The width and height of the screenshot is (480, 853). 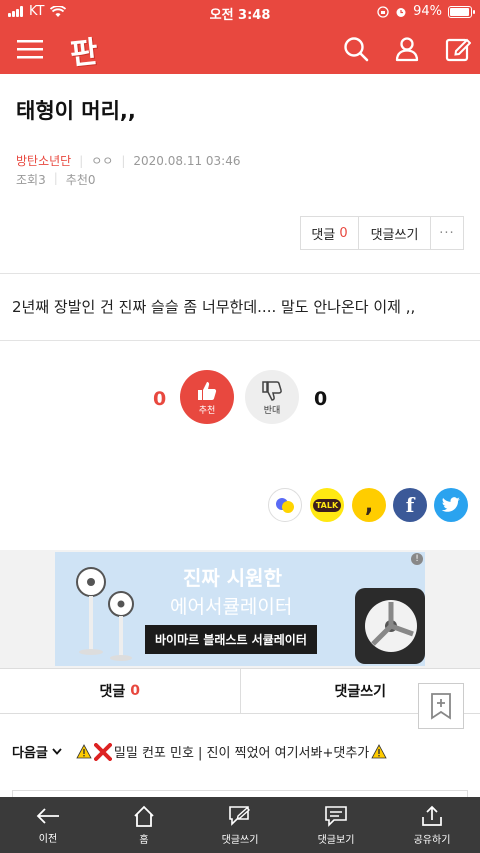 I want to click on comment-count: 0, so click(x=343, y=233).